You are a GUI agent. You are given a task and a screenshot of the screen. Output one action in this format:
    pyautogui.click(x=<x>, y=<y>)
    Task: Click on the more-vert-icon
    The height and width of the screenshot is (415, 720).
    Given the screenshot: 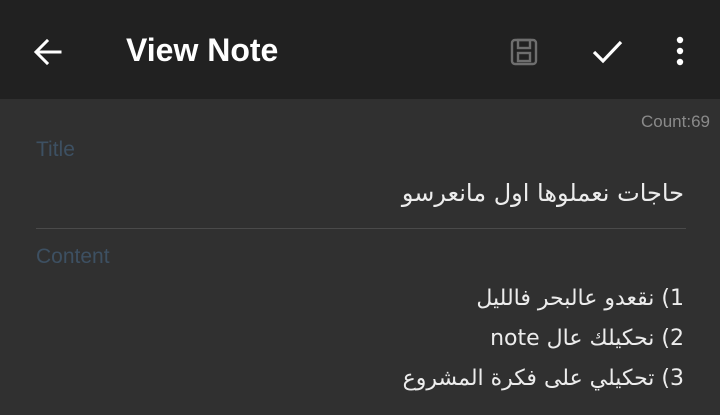 What is the action you would take?
    pyautogui.click(x=680, y=51)
    